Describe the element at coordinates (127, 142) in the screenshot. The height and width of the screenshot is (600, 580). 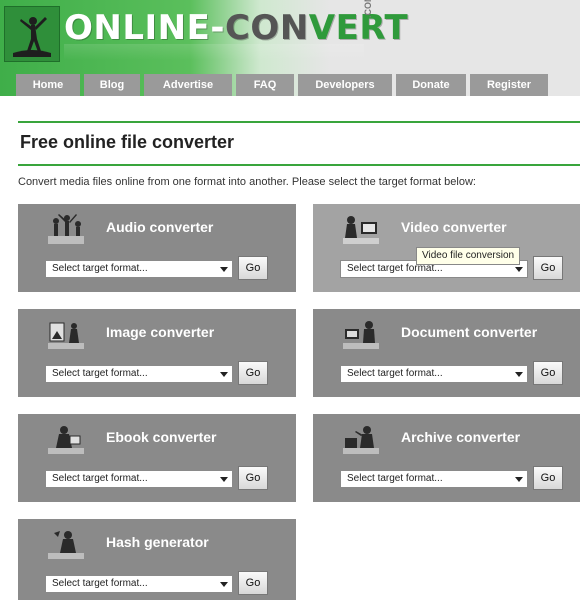
I see `page-title: Free online file converter` at that location.